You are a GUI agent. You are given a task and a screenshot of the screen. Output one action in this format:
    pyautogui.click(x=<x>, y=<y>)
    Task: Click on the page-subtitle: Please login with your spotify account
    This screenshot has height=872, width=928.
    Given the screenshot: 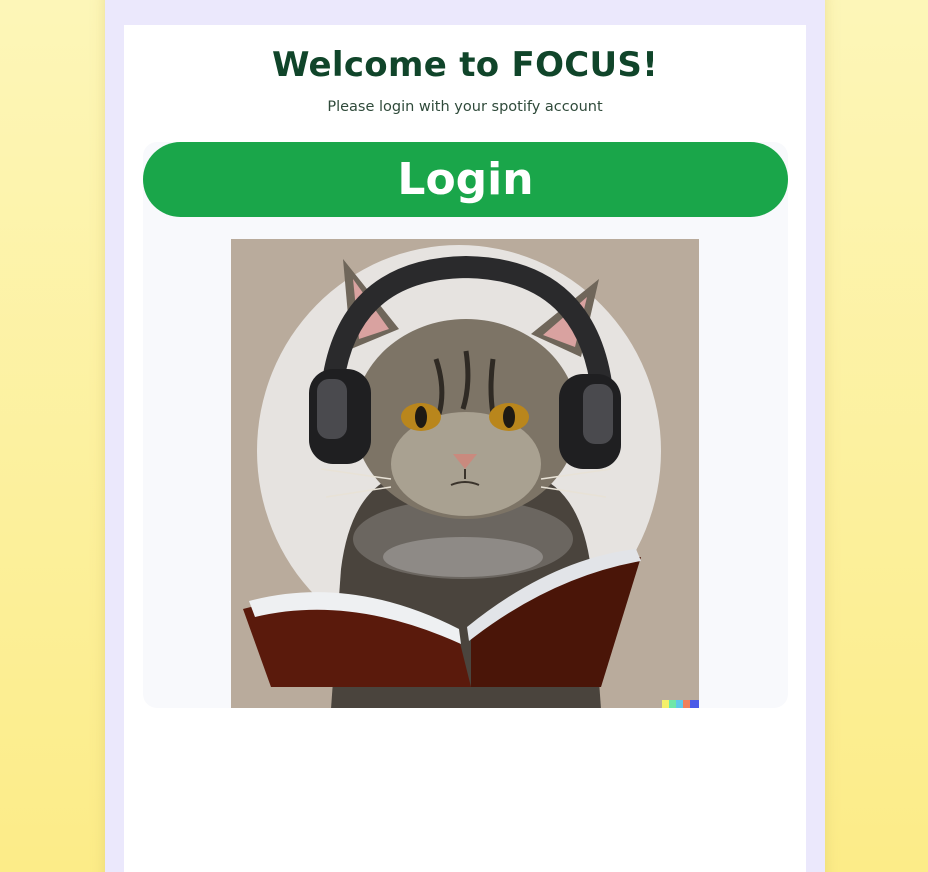 What is the action you would take?
    pyautogui.click(x=465, y=107)
    